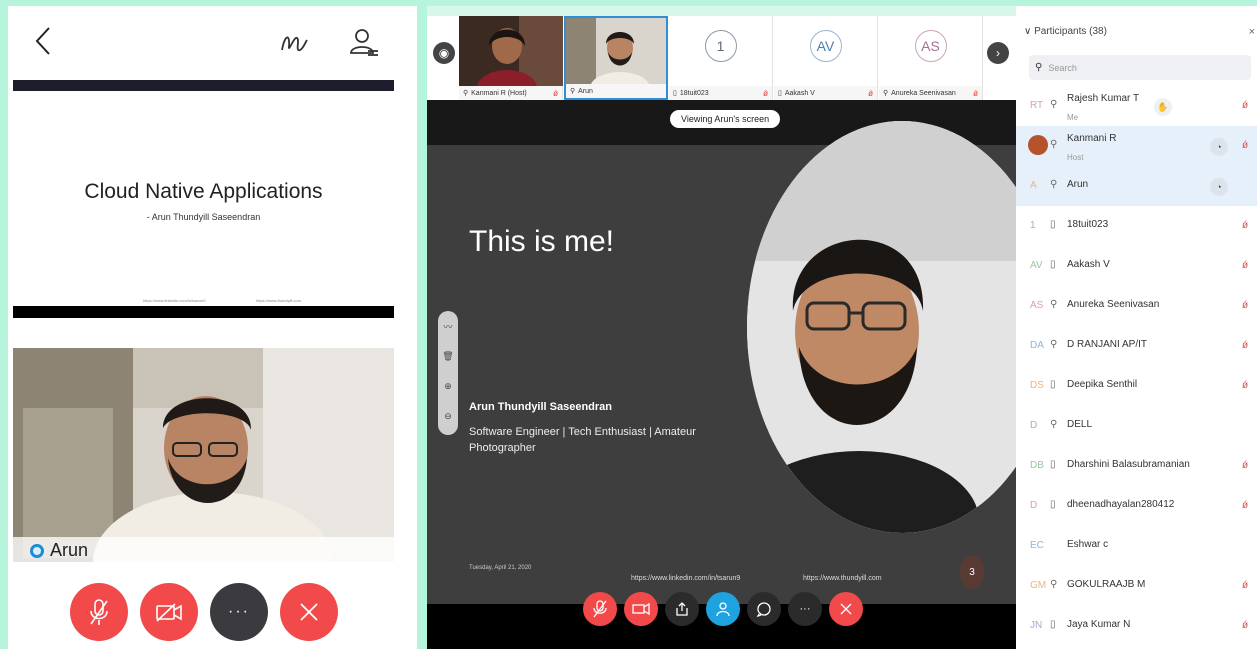 The width and height of the screenshot is (1257, 649). What do you see at coordinates (1038, 585) in the screenshot?
I see `avatar-initials: GM` at bounding box center [1038, 585].